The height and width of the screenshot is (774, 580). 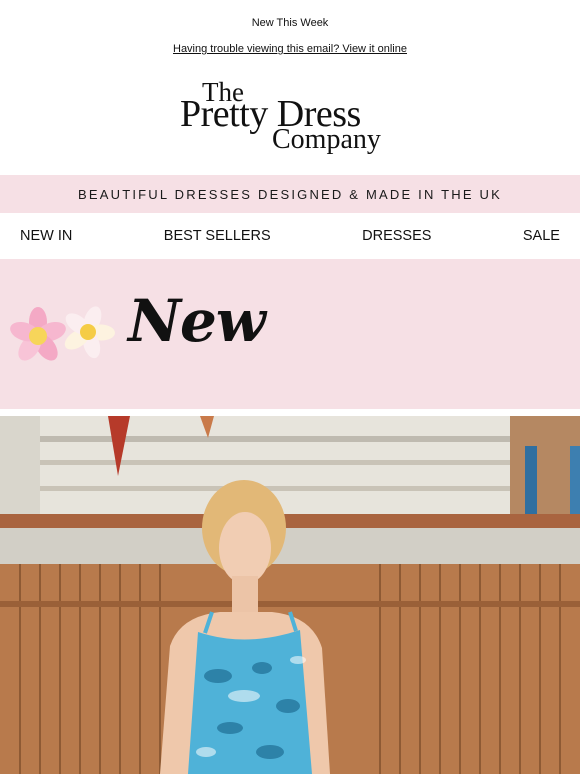 I want to click on nav-best-sellers: BEST SELLERS, so click(x=217, y=236).